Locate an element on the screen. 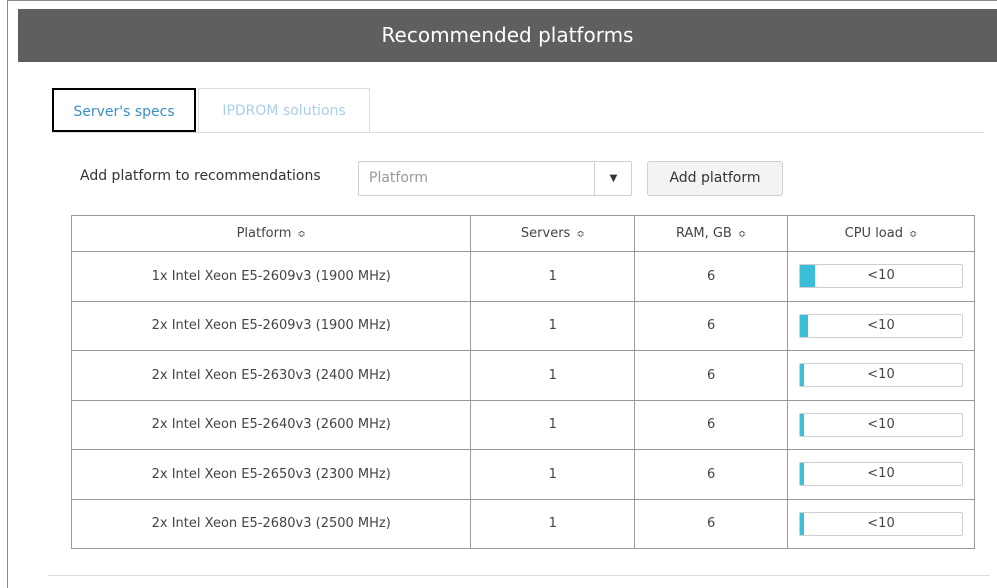 The image size is (997, 588). table-row: 2x Intel Xeon E5-2609v3 (1900 MHz) 1 6 <10 is located at coordinates (522, 325).